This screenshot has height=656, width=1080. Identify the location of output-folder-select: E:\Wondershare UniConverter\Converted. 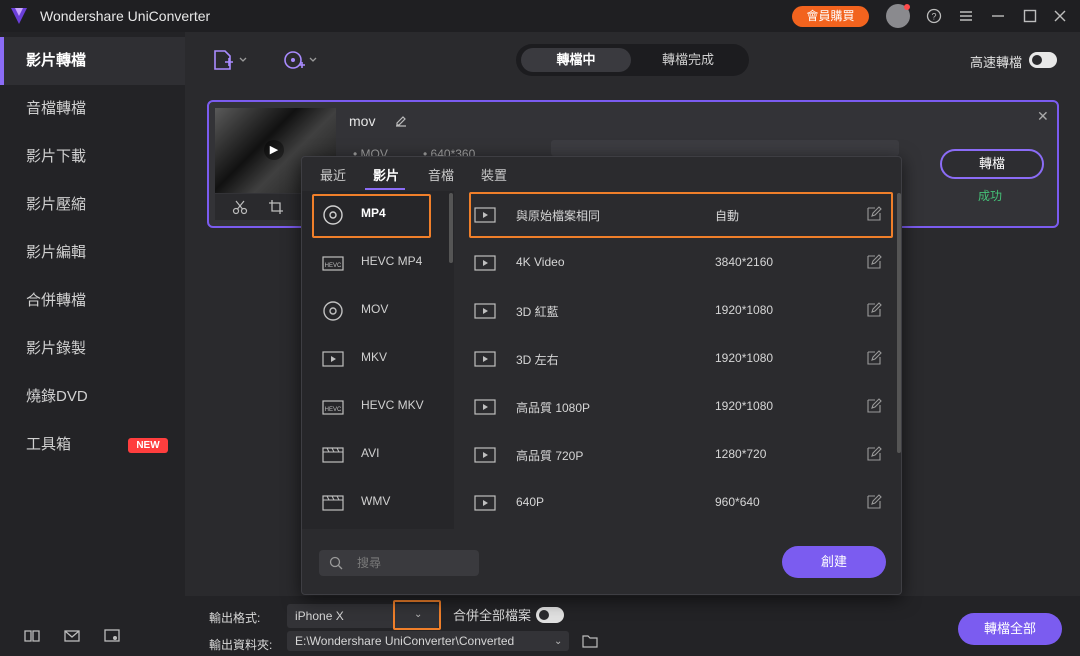
(428, 641).